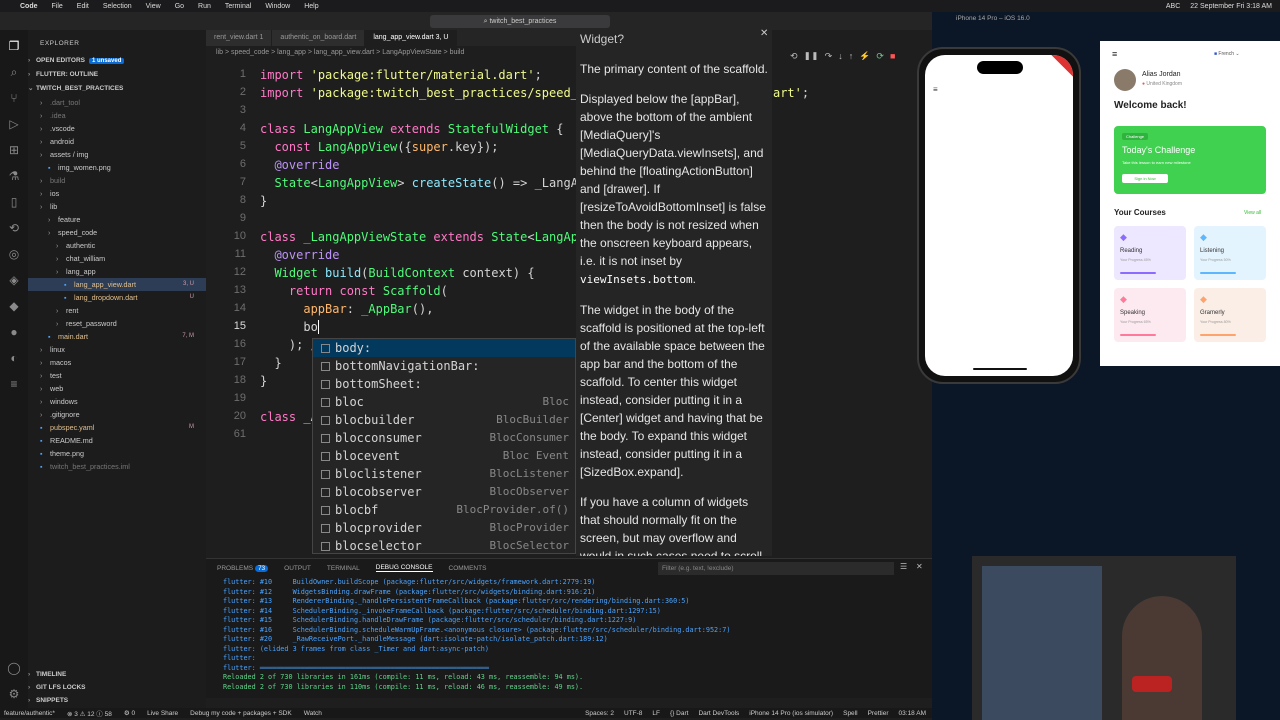  Describe the element at coordinates (117, 375) in the screenshot. I see `explorer-item: › test` at that location.